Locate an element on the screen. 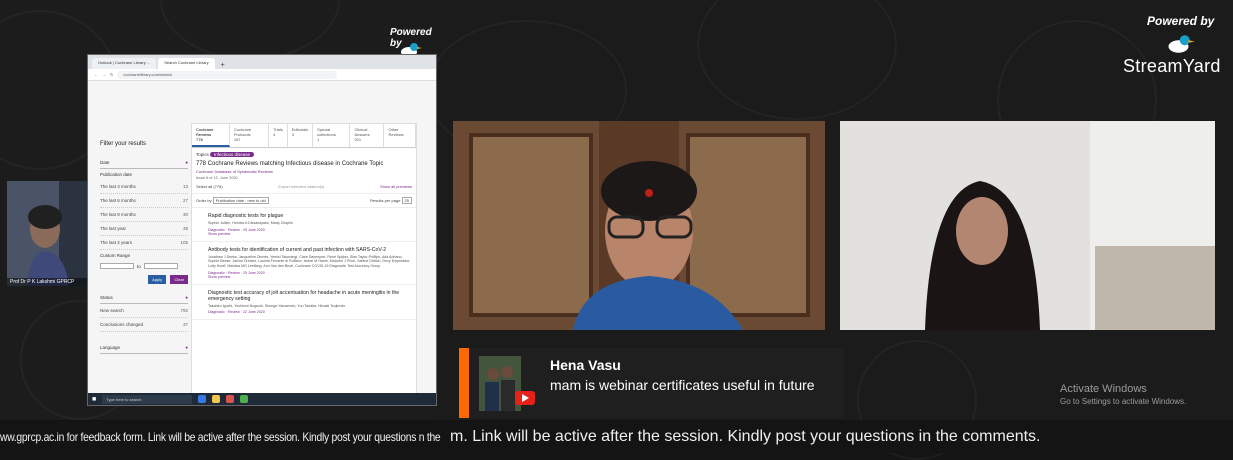 Image resolution: width=1233 pixels, height=460 pixels. filter-section-label: Status is located at coordinates (106, 297).